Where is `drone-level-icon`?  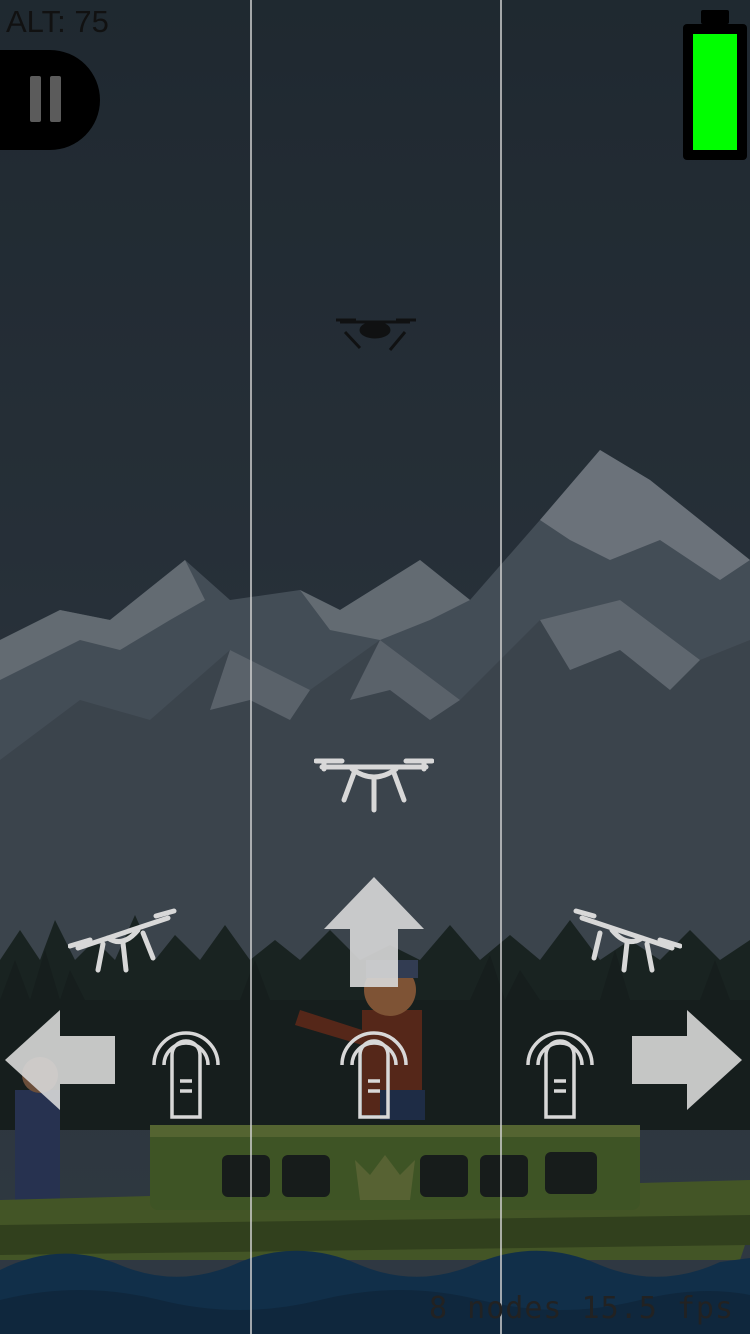 drone-level-icon is located at coordinates (374, 785).